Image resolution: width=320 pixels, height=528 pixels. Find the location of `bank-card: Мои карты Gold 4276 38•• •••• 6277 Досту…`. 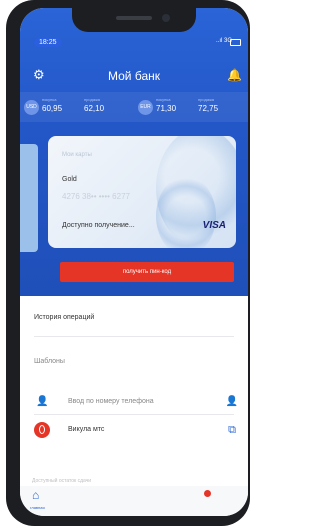

bank-card: Мои карты Gold 4276 38•• •••• 6277 Досту… is located at coordinates (142, 192).